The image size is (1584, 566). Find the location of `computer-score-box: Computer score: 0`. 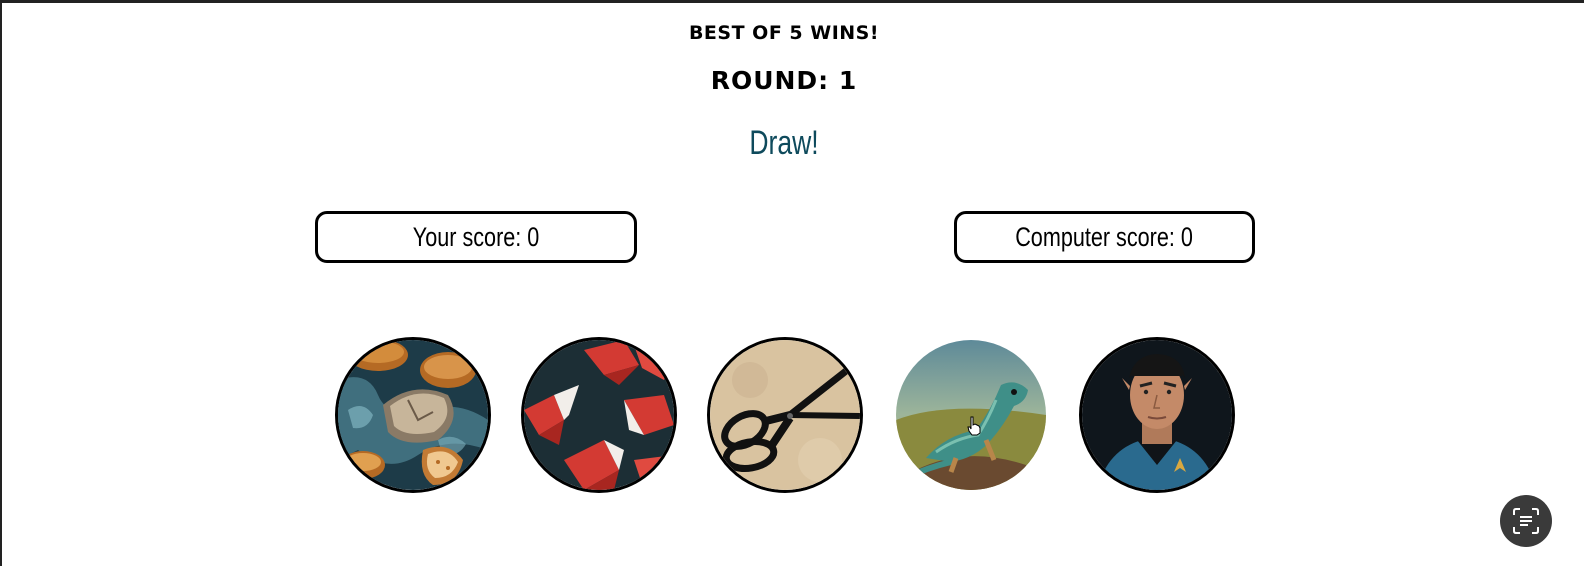

computer-score-box: Computer score: 0 is located at coordinates (1104, 237).